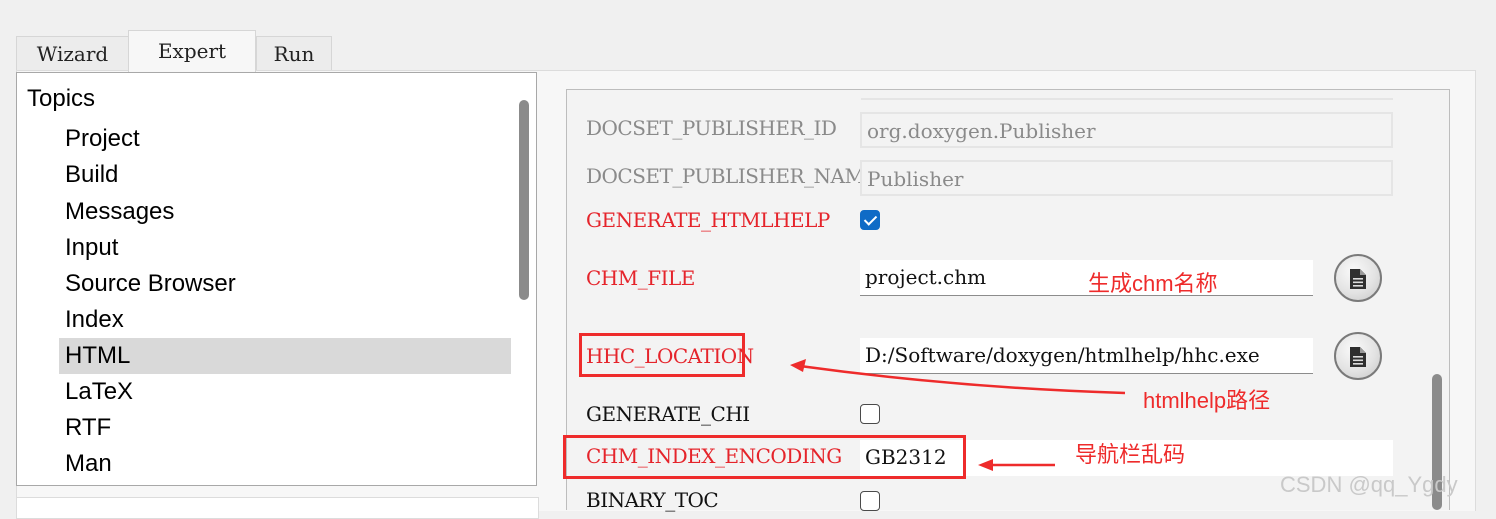 This screenshot has height=519, width=1496. What do you see at coordinates (798, 365) in the screenshot?
I see `htmlhelp-arrow-head` at bounding box center [798, 365].